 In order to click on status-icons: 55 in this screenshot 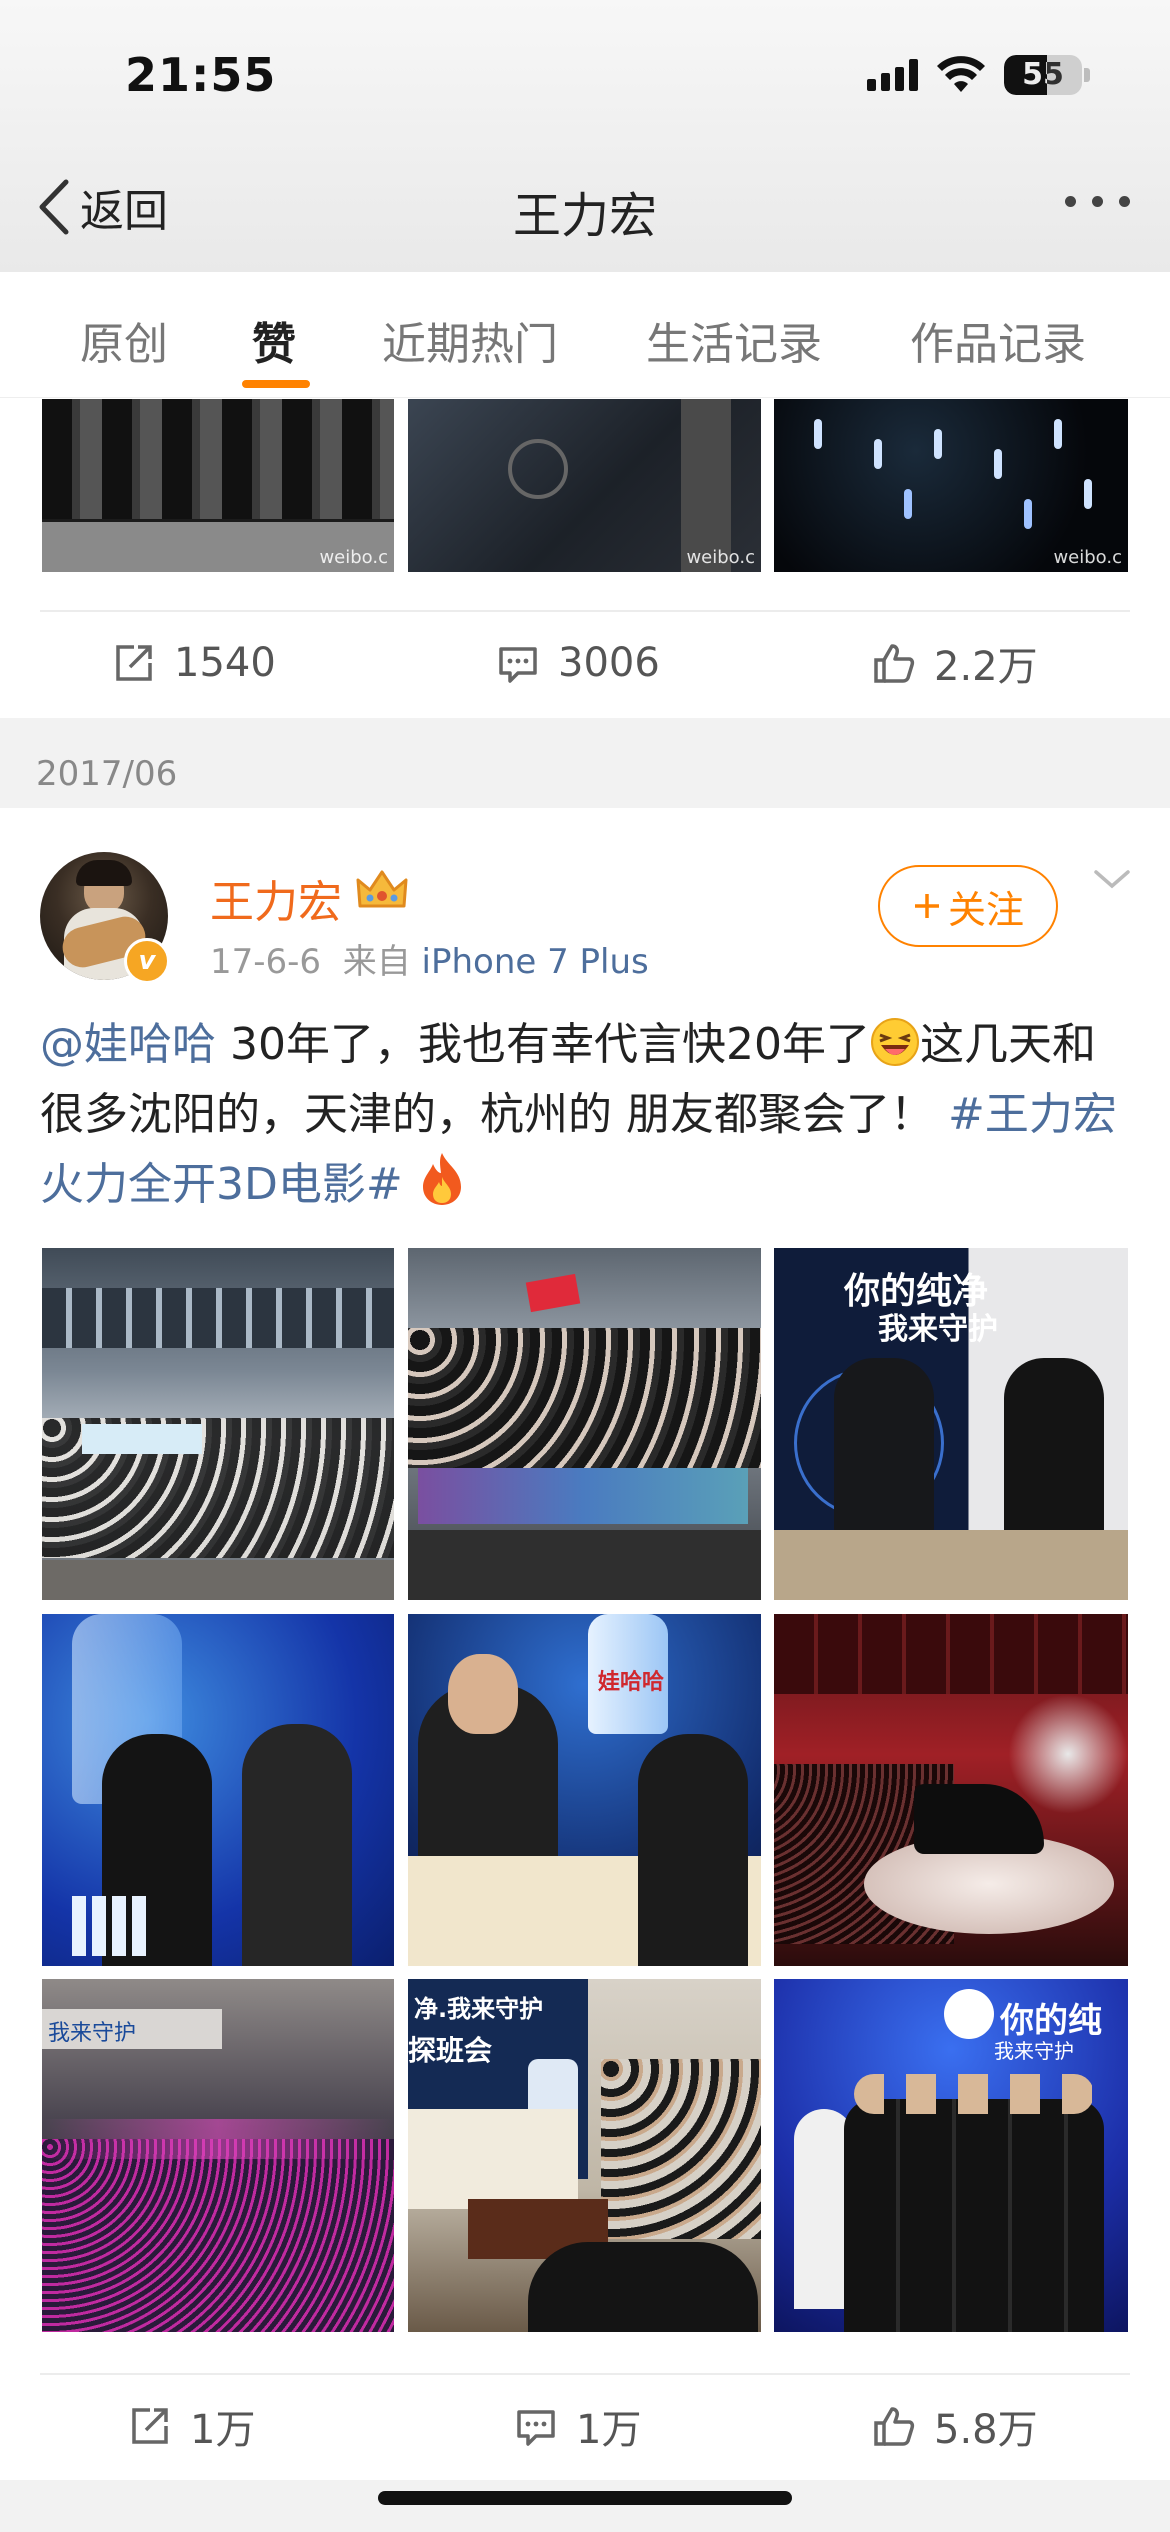, I will do `click(978, 75)`.